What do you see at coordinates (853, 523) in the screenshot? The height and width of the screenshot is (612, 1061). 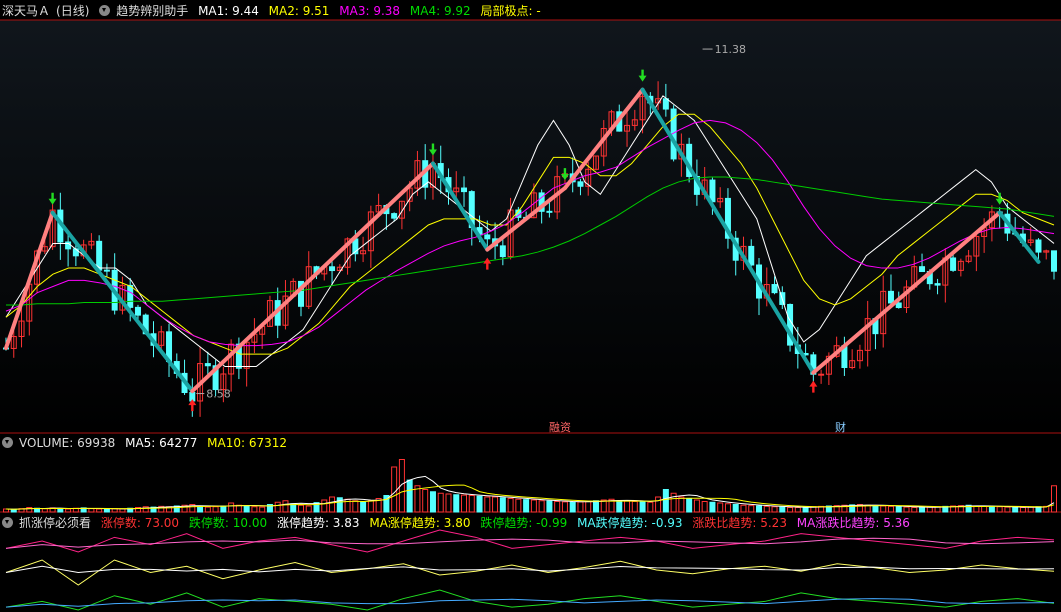 I see `ma-ratio-trend-value: MA涨跌比趋势: 5.36` at bounding box center [853, 523].